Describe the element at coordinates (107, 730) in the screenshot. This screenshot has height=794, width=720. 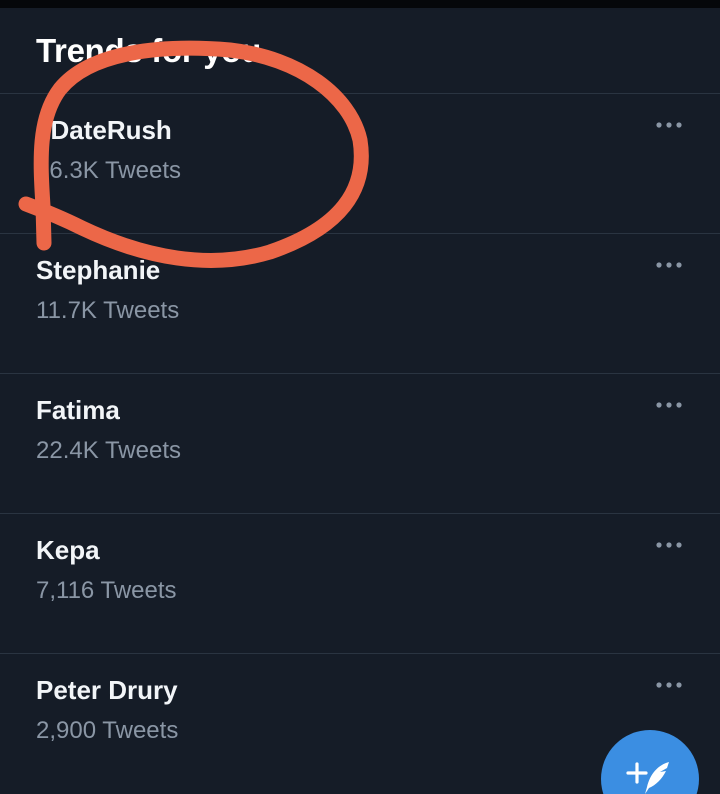
I see `trend-tweet-count: 2,900 Tweets` at that location.